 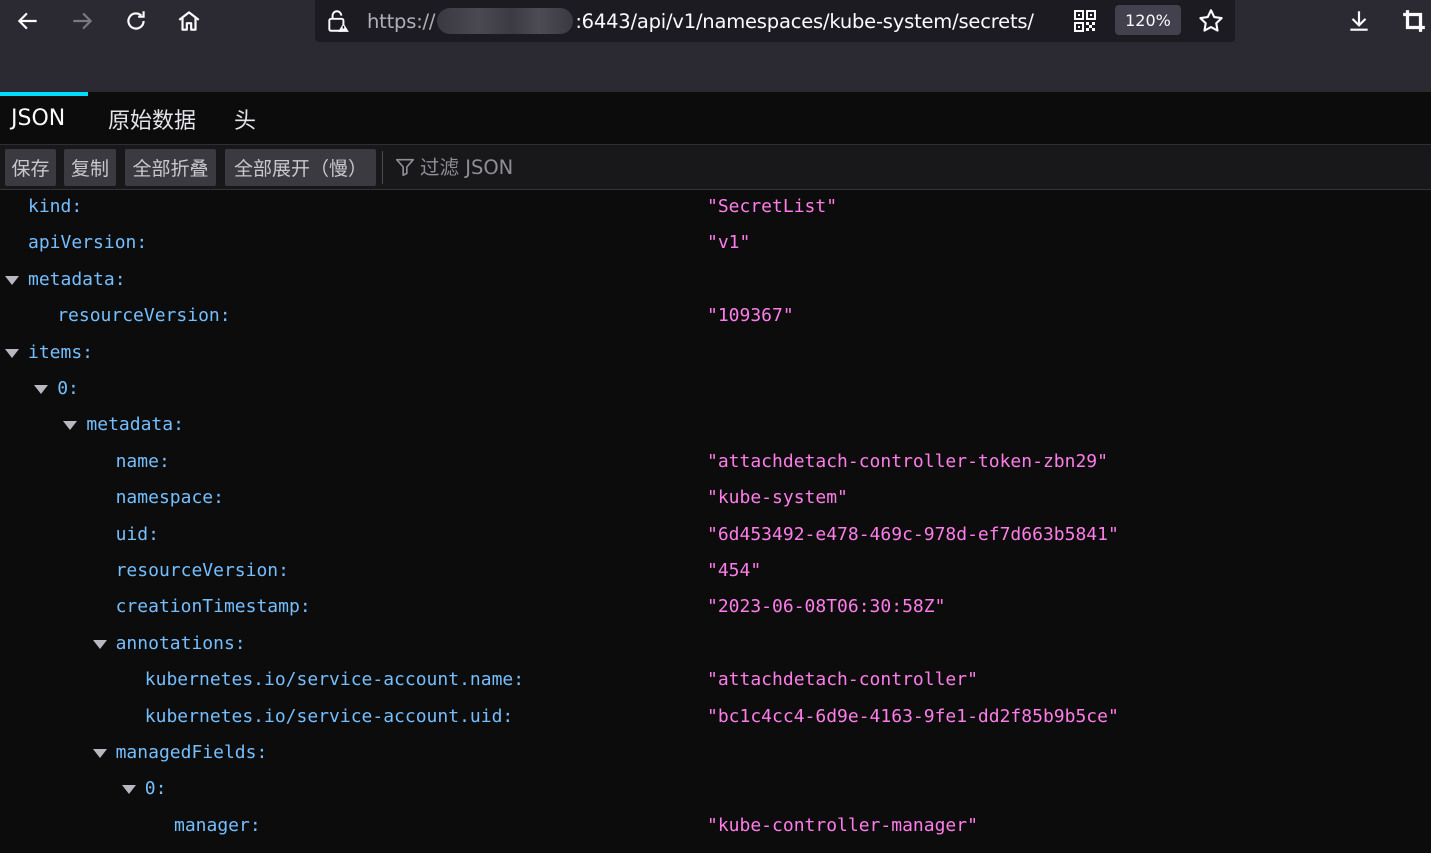 What do you see at coordinates (191, 752) in the screenshot?
I see `json-key: managedFields:` at bounding box center [191, 752].